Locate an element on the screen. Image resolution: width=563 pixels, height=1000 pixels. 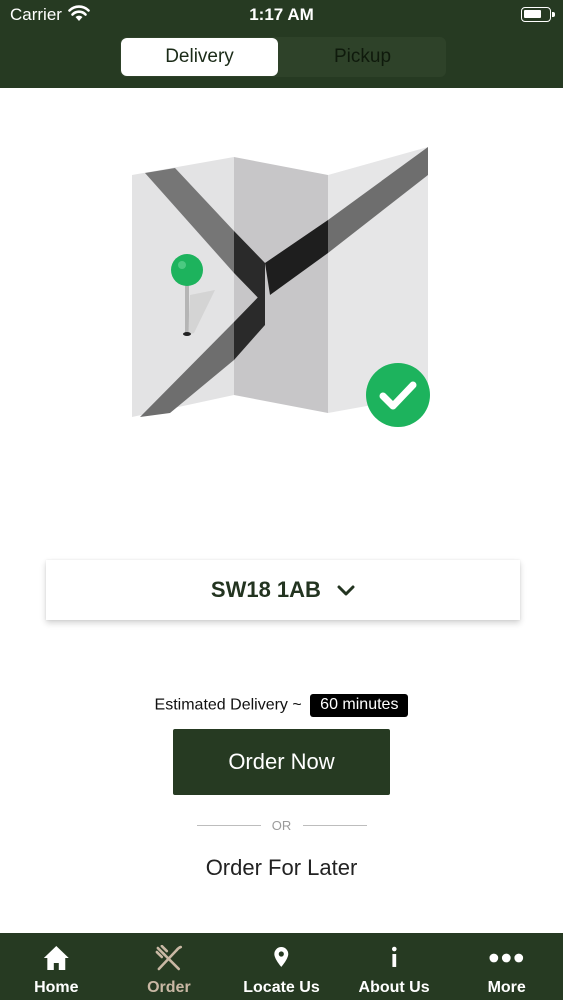
tab-about-us: About Us is located at coordinates (394, 966).